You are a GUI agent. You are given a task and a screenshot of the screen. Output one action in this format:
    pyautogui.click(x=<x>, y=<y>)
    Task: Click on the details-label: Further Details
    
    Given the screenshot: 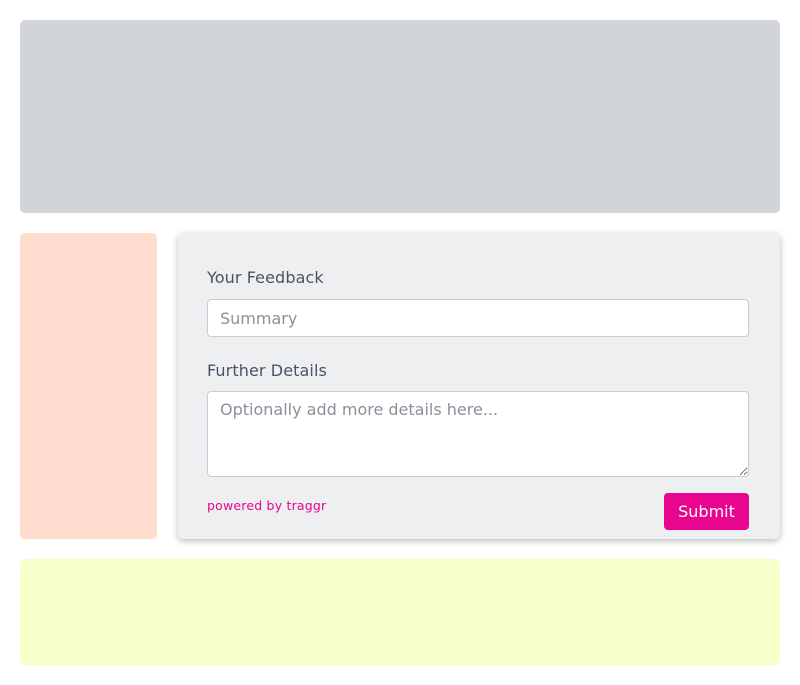 What is the action you would take?
    pyautogui.click(x=267, y=370)
    